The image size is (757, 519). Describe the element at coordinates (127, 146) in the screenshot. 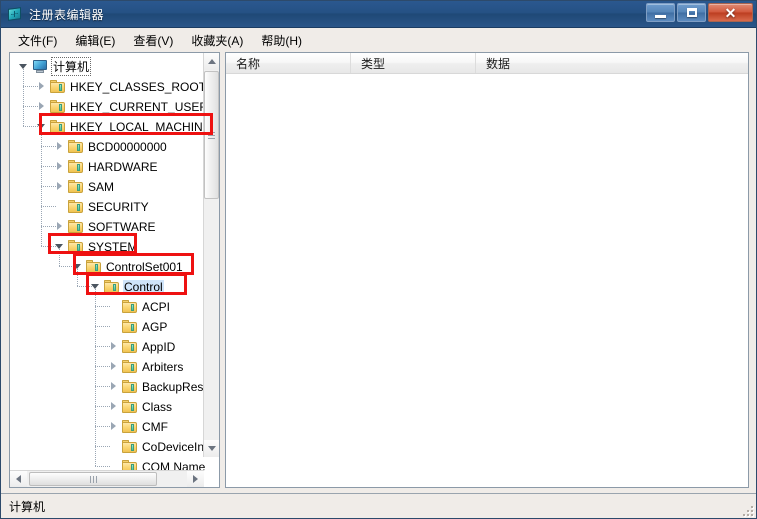

I see `tree-node-label: BCD00000000` at that location.